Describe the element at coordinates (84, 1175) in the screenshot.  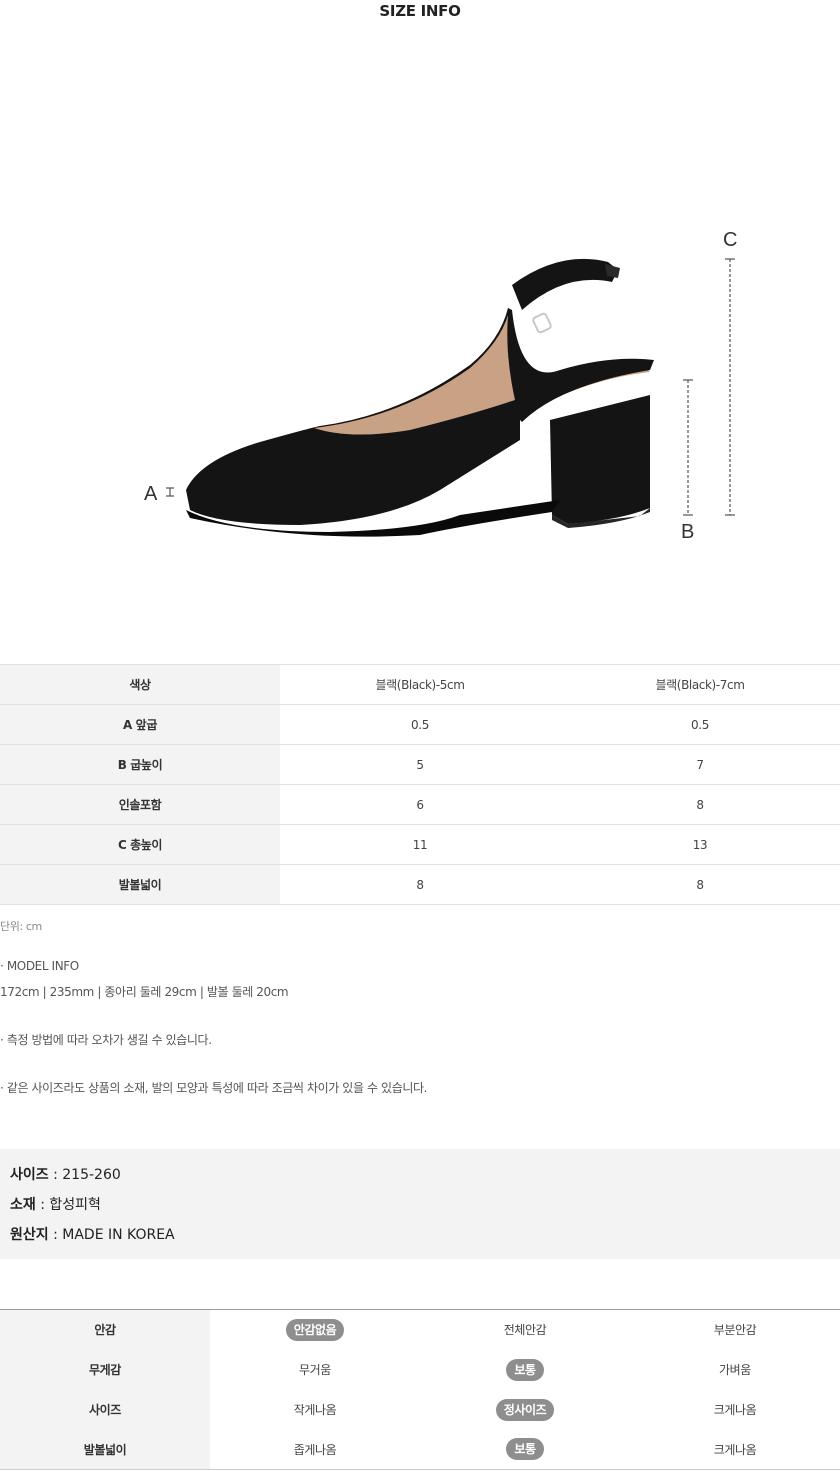
I see `spec-size-value: : 215-260` at that location.